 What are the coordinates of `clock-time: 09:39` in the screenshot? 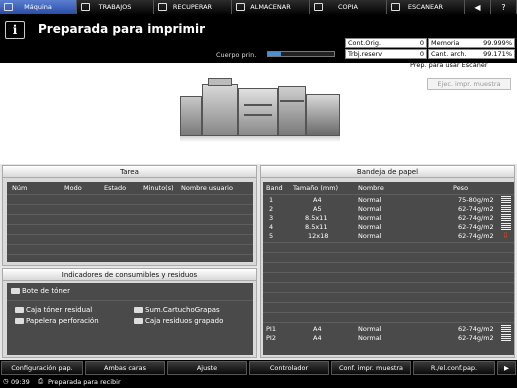 It's located at (20, 382).